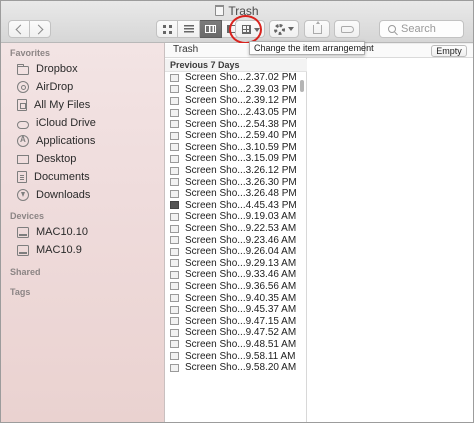 Image resolution: width=474 pixels, height=423 pixels. What do you see at coordinates (83, 69) in the screenshot?
I see `sidebar-item-dropbox: Dropbox` at bounding box center [83, 69].